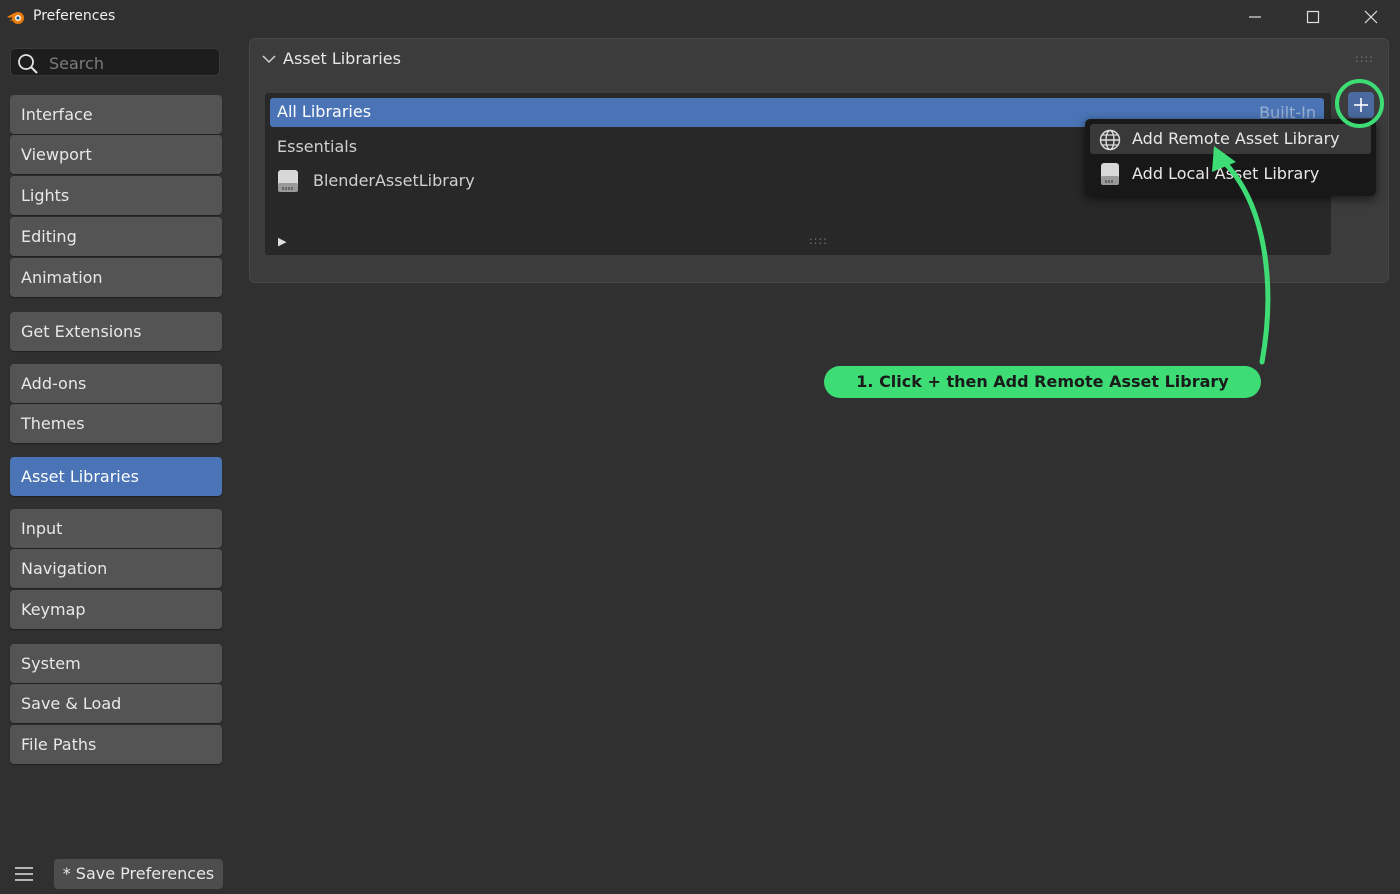  I want to click on annotation-callout: 1. Click + then Add Remote Asset Library, so click(1042, 382).